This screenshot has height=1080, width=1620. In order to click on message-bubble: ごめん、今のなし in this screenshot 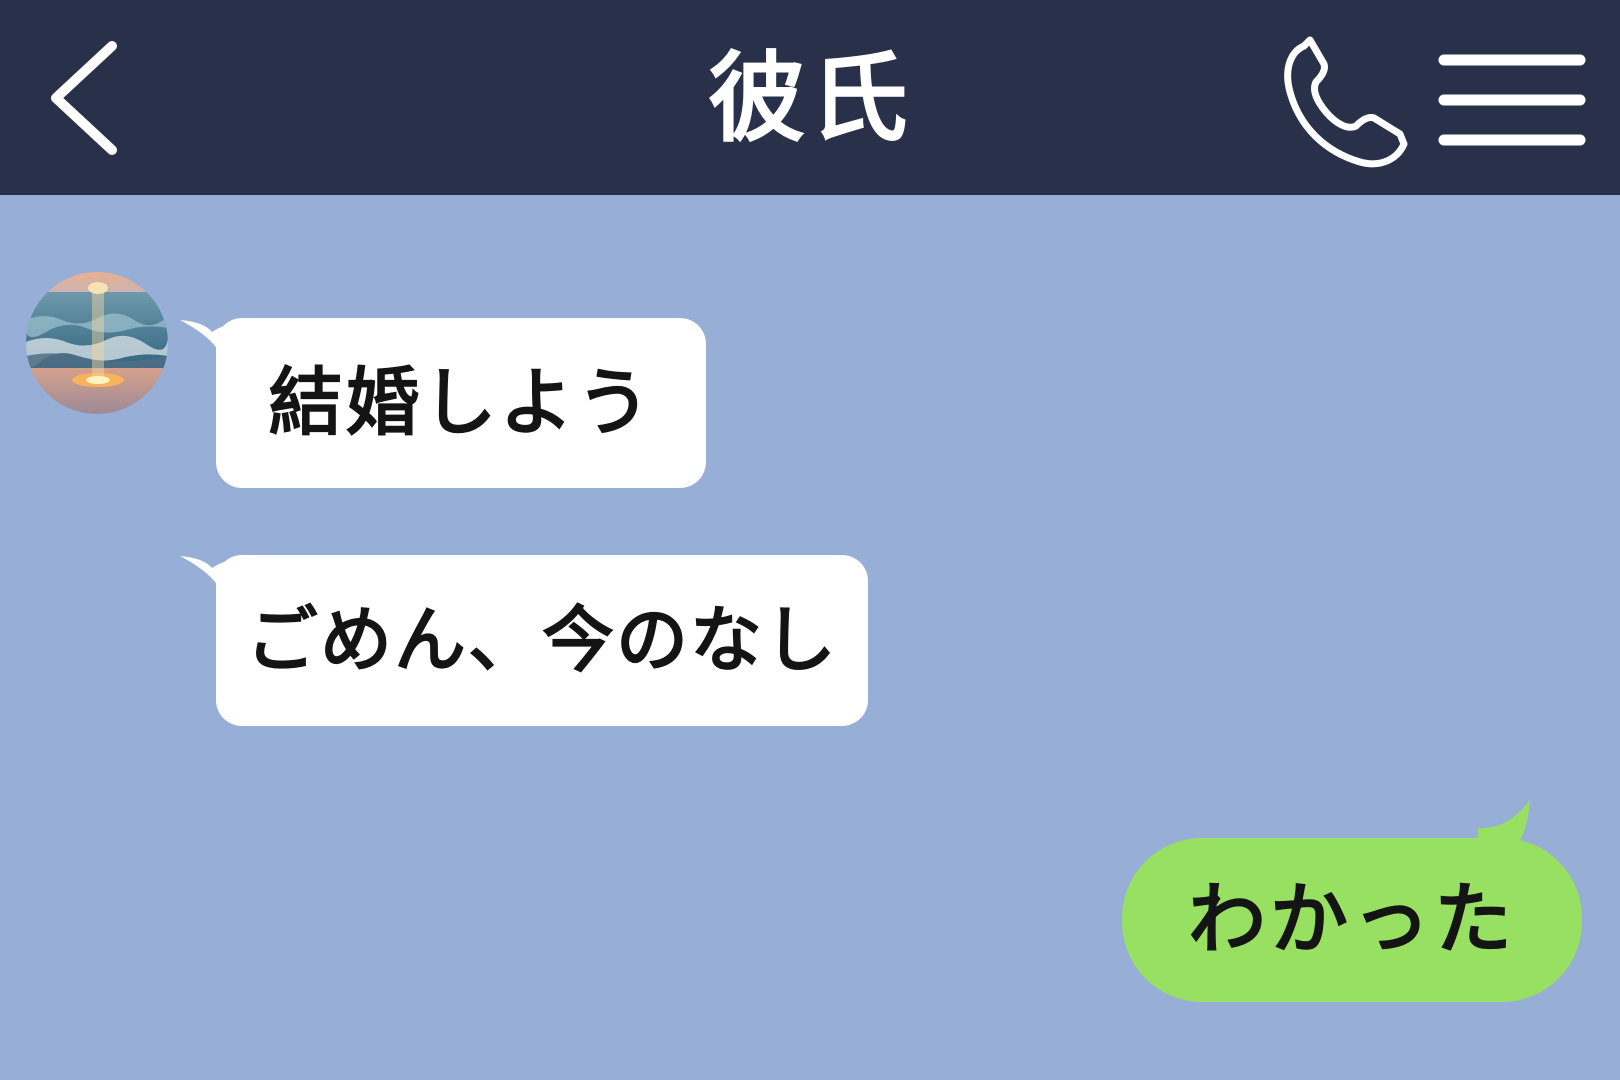, I will do `click(542, 640)`.